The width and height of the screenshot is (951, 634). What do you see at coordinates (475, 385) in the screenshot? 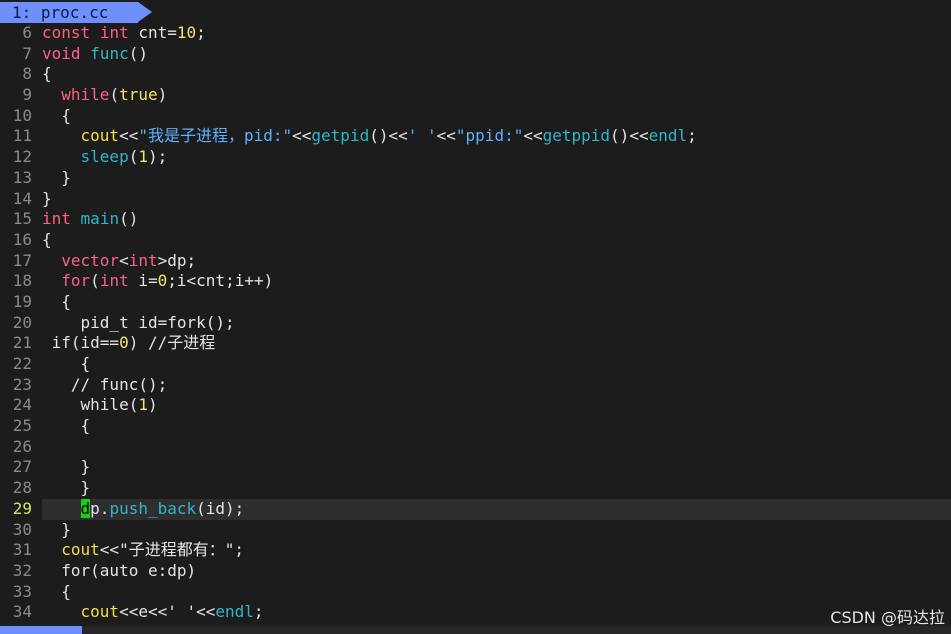
I see `code-line: 23 // func();` at bounding box center [475, 385].